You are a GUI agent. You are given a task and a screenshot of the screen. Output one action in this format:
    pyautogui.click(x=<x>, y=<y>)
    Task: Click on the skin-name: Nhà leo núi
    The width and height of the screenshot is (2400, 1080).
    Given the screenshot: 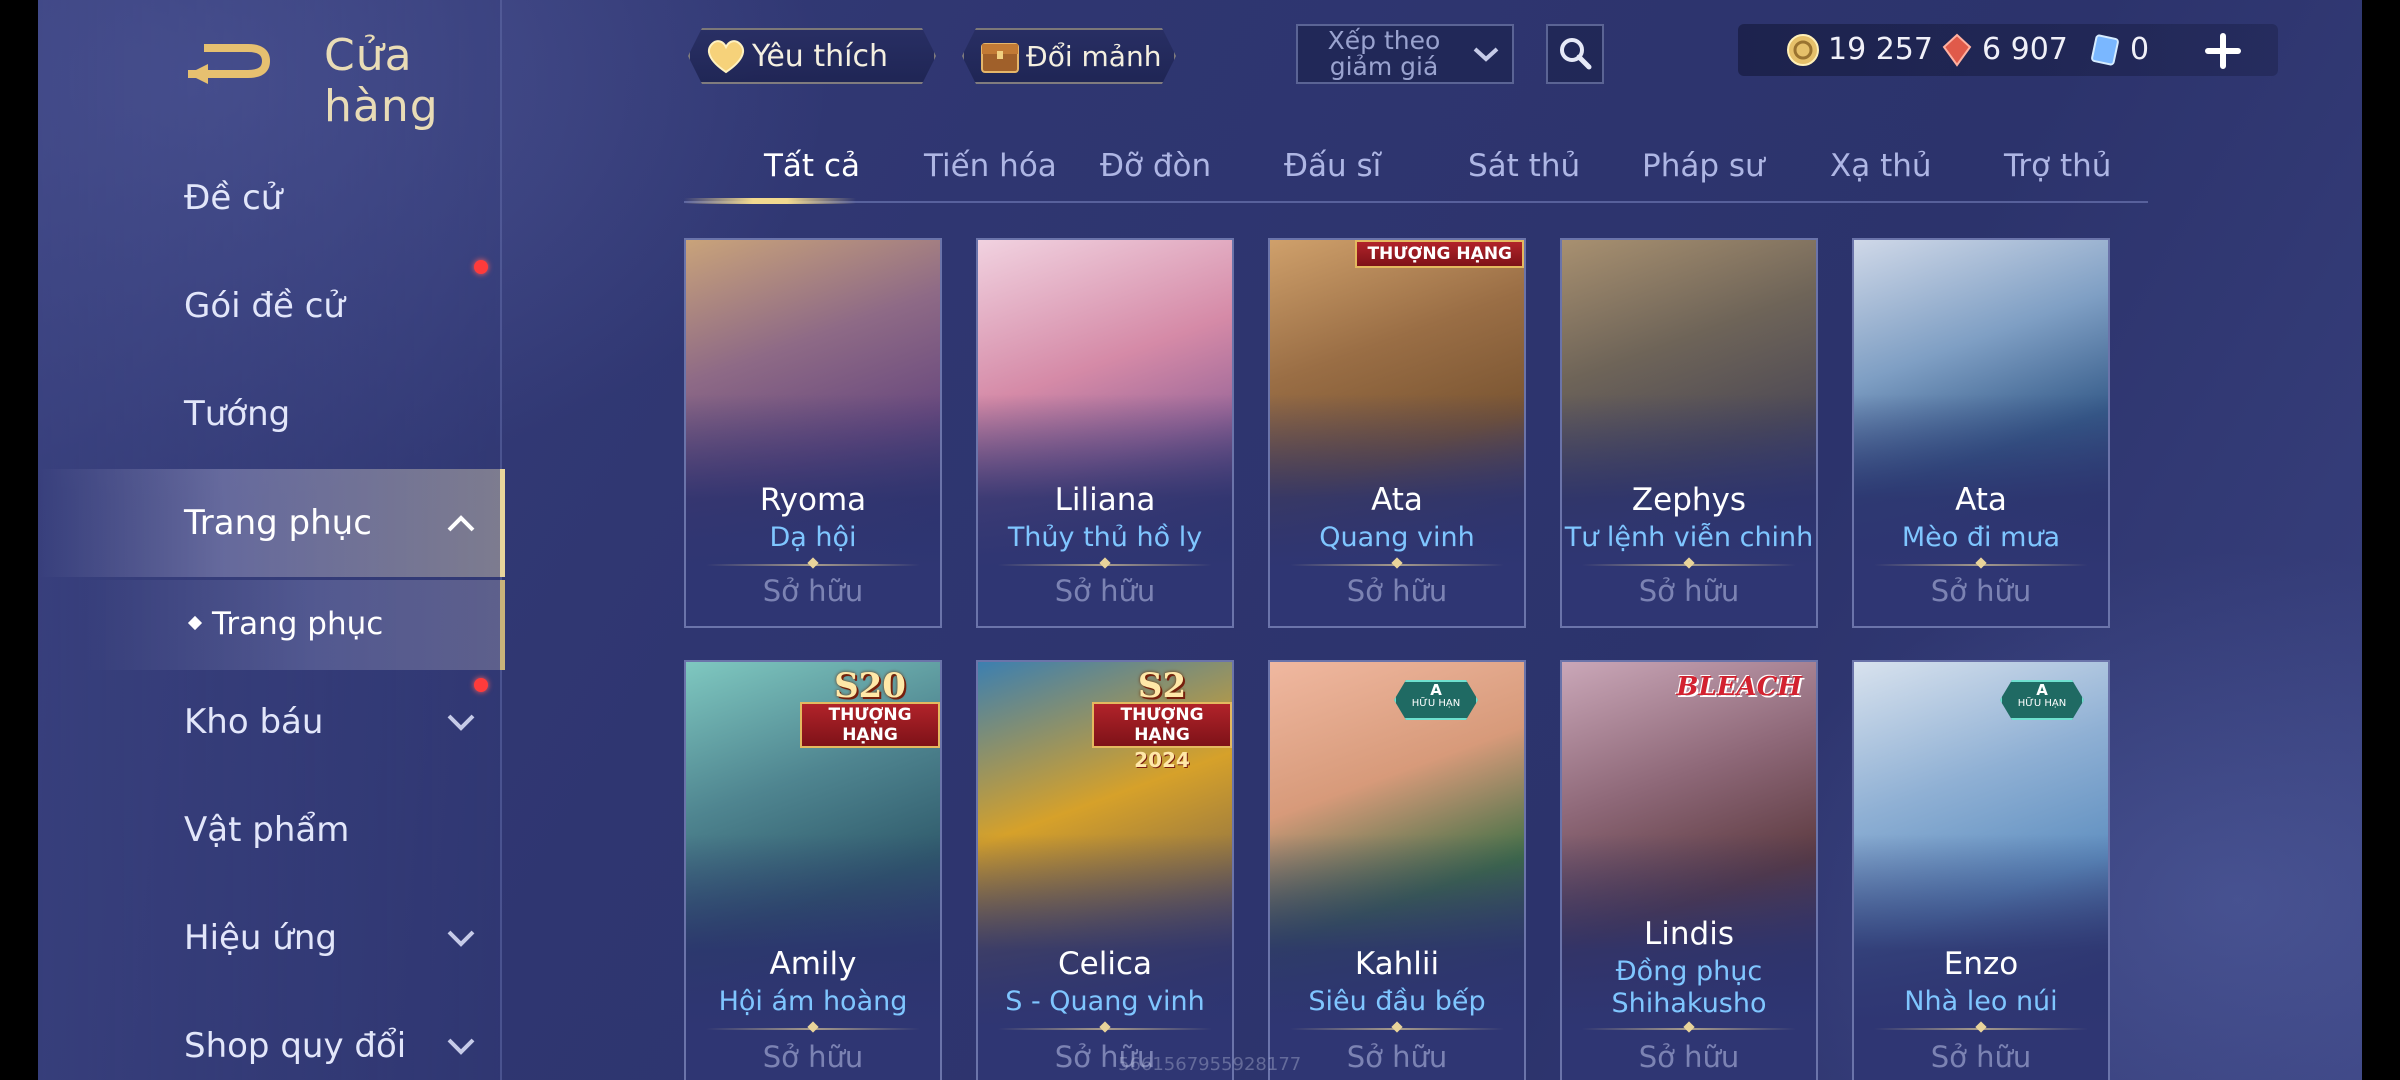 What is the action you would take?
    pyautogui.click(x=1981, y=1001)
    